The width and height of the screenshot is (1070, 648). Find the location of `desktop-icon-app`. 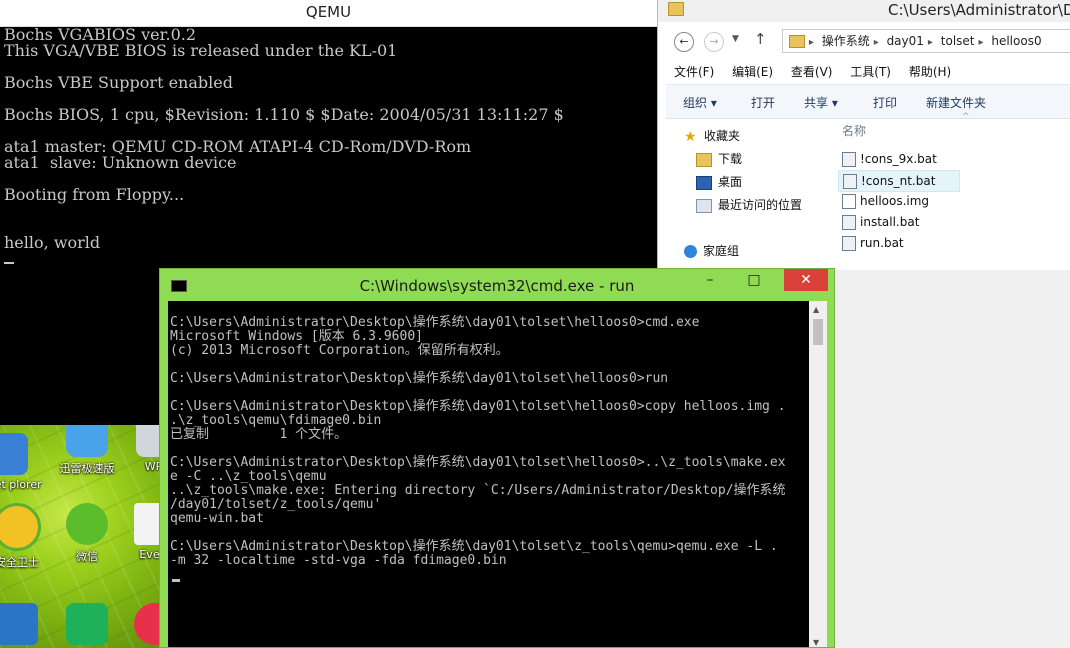

desktop-icon-app is located at coordinates (141, 625).